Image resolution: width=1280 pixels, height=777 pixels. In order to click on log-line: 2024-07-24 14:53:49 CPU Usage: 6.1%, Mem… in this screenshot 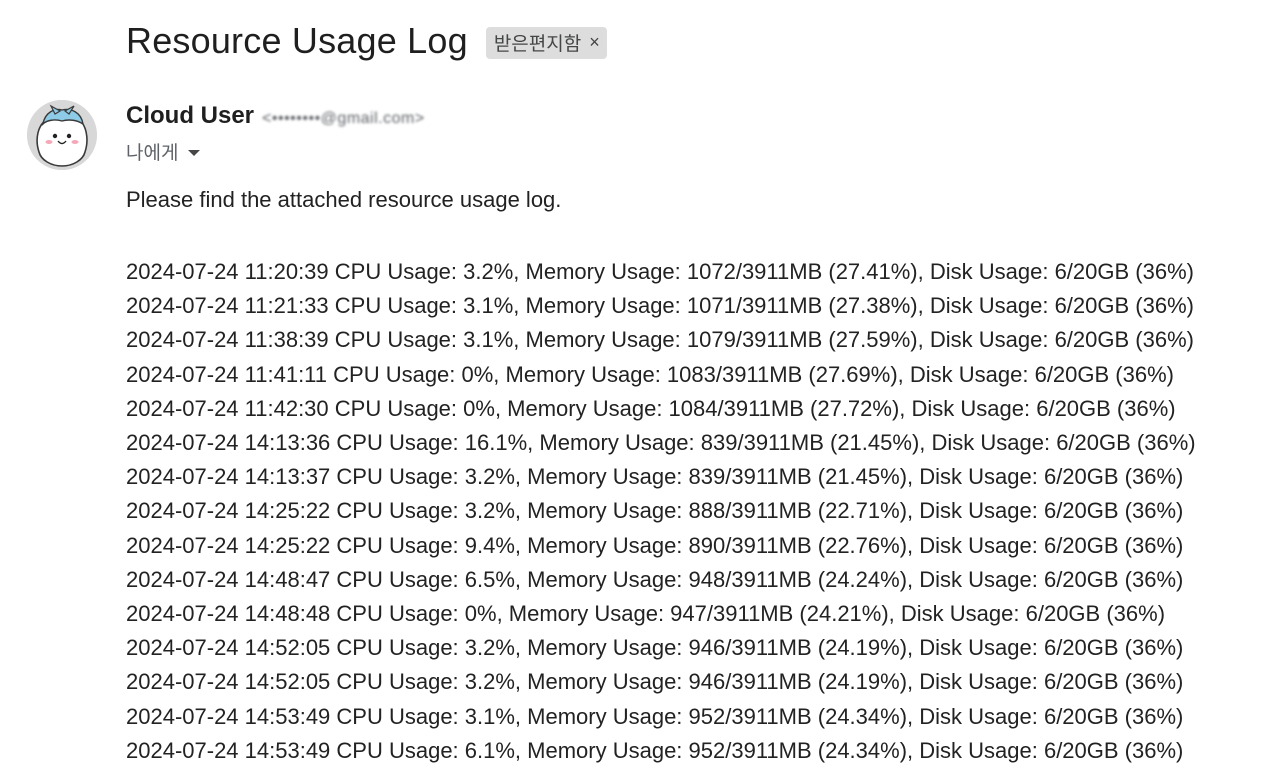, I will do `click(655, 750)`.